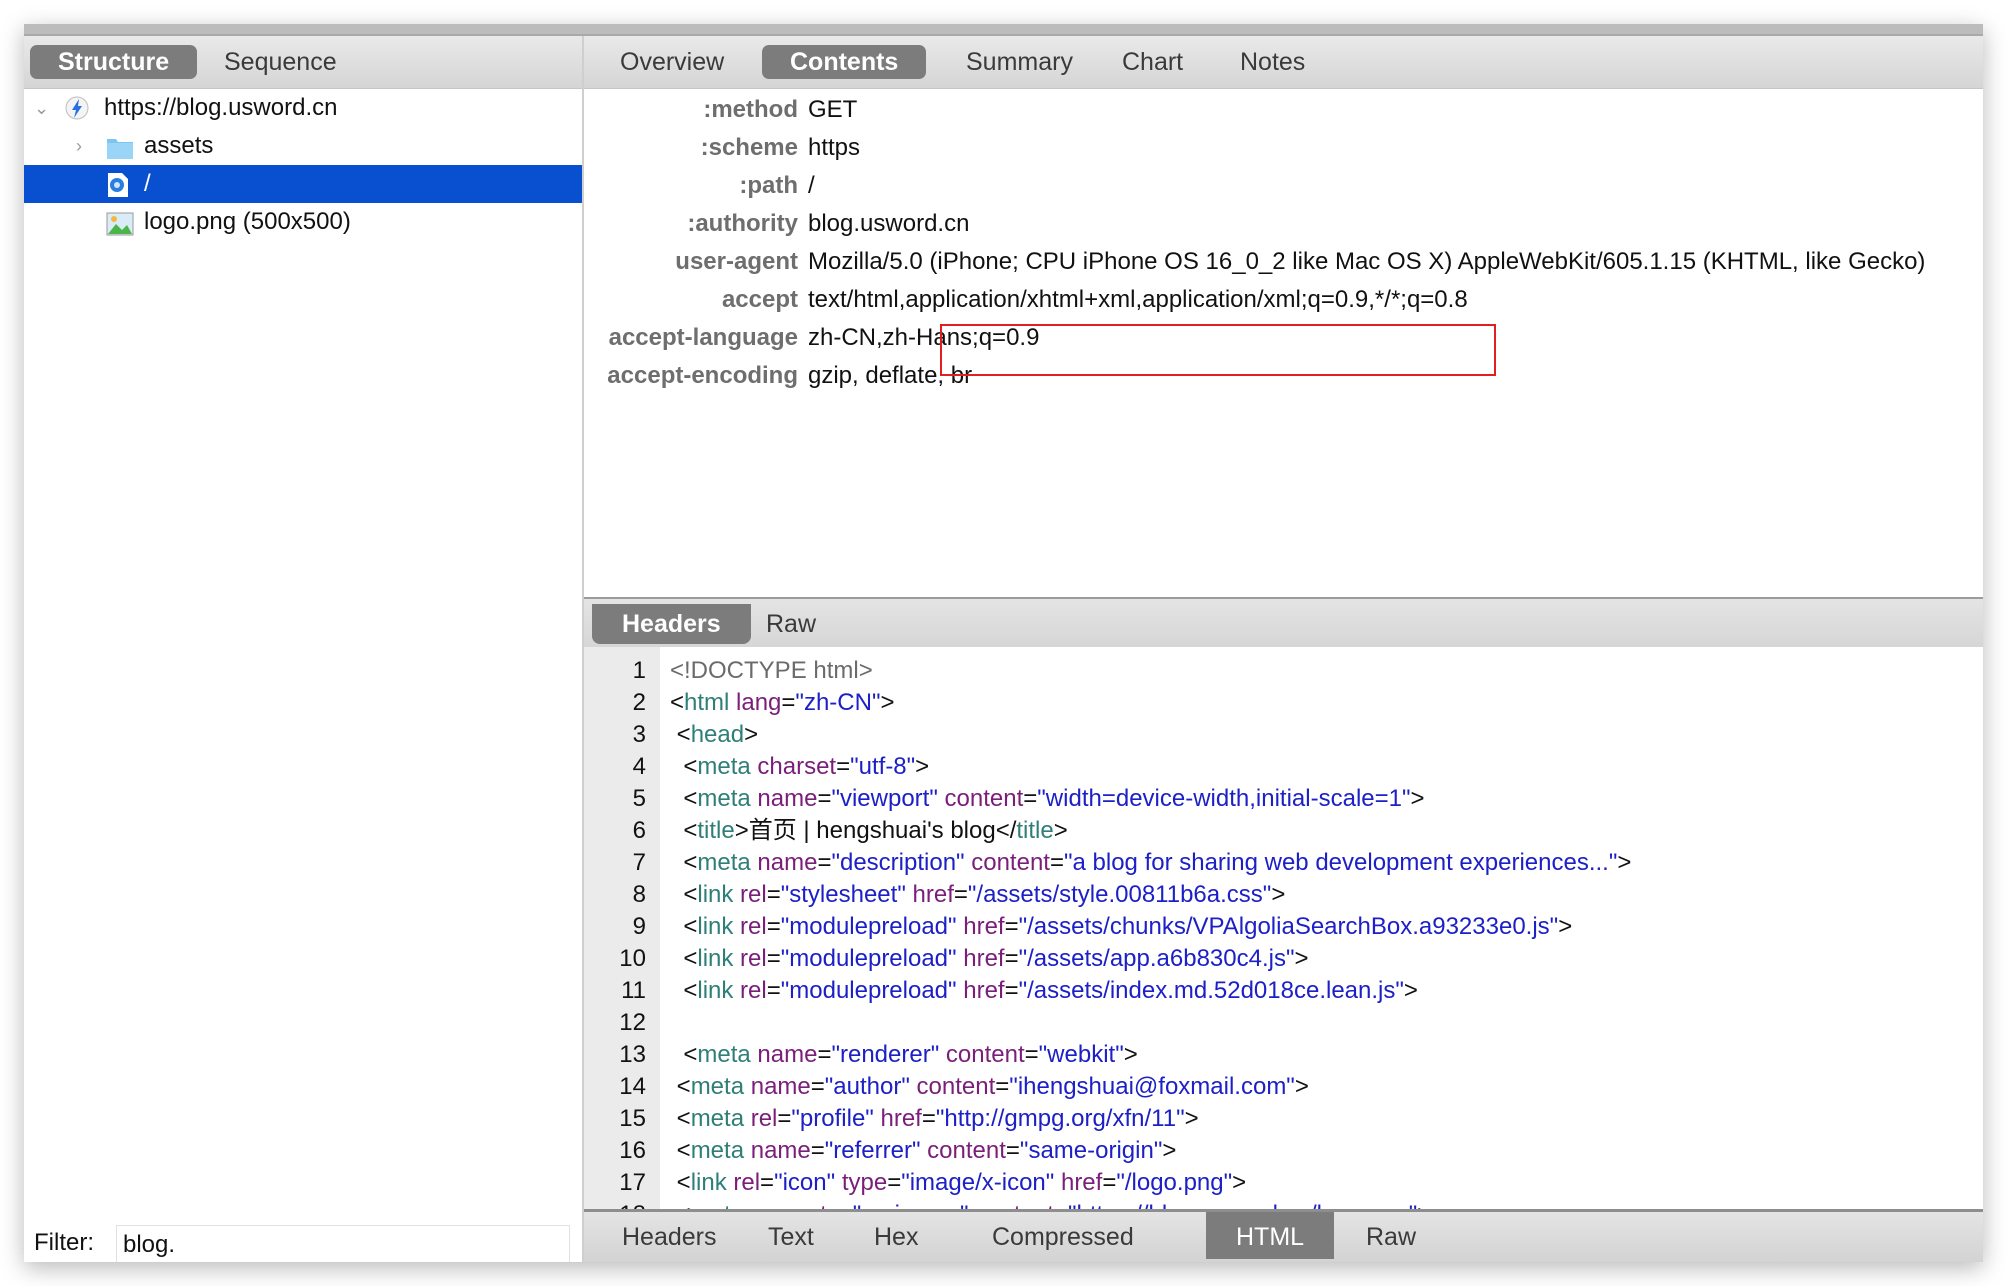 This screenshot has height=1286, width=2008. I want to click on header-name: :authority, so click(742, 223).